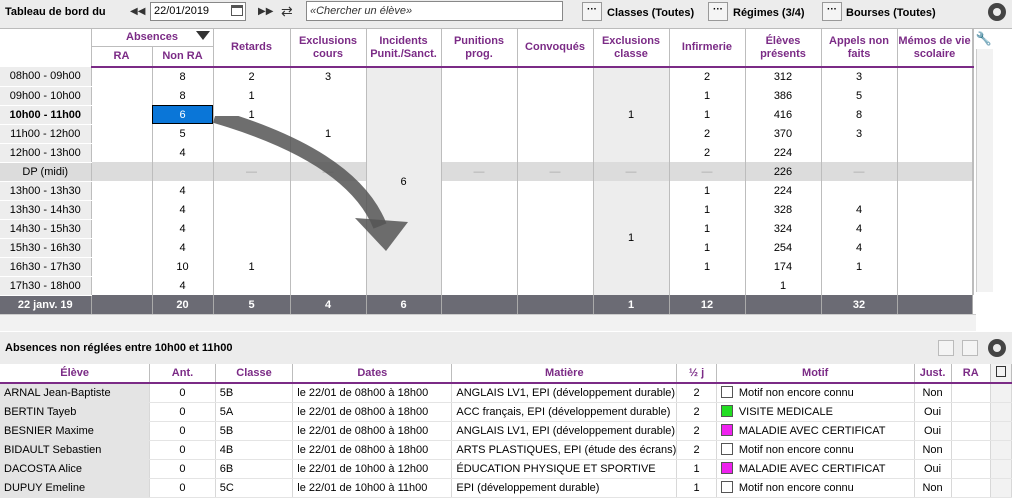  Describe the element at coordinates (783, 114) in the screenshot. I see `cell-eleves-presents: 416` at that location.